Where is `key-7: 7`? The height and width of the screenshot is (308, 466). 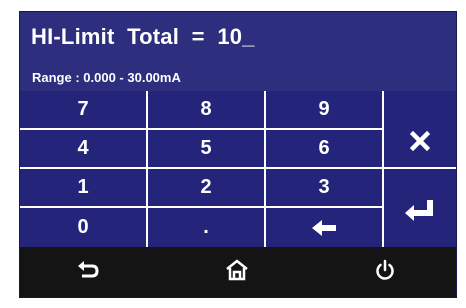 key-7: 7 is located at coordinates (83, 109).